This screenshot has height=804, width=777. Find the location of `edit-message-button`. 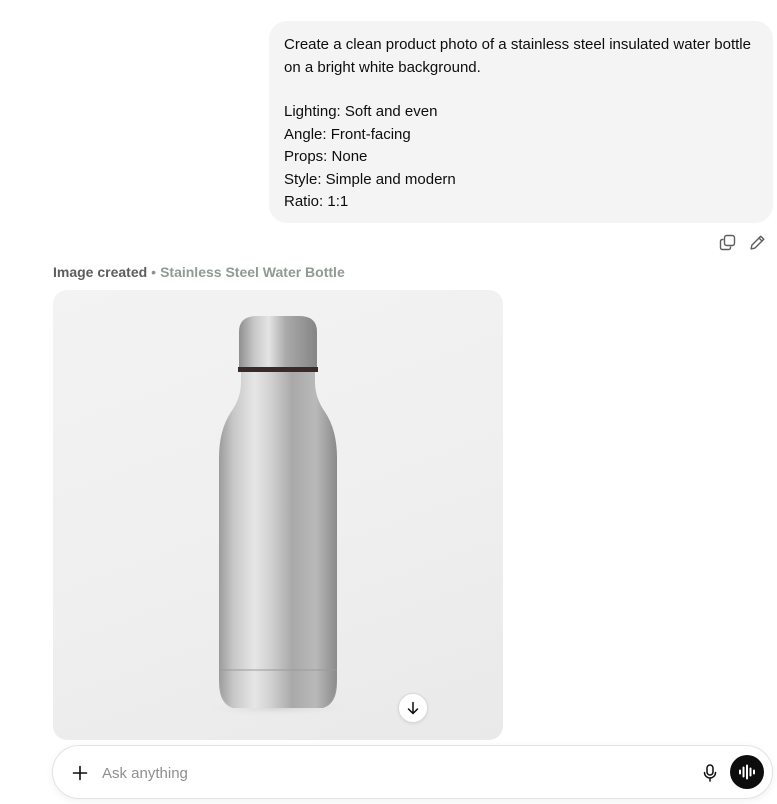

edit-message-button is located at coordinates (757, 242).